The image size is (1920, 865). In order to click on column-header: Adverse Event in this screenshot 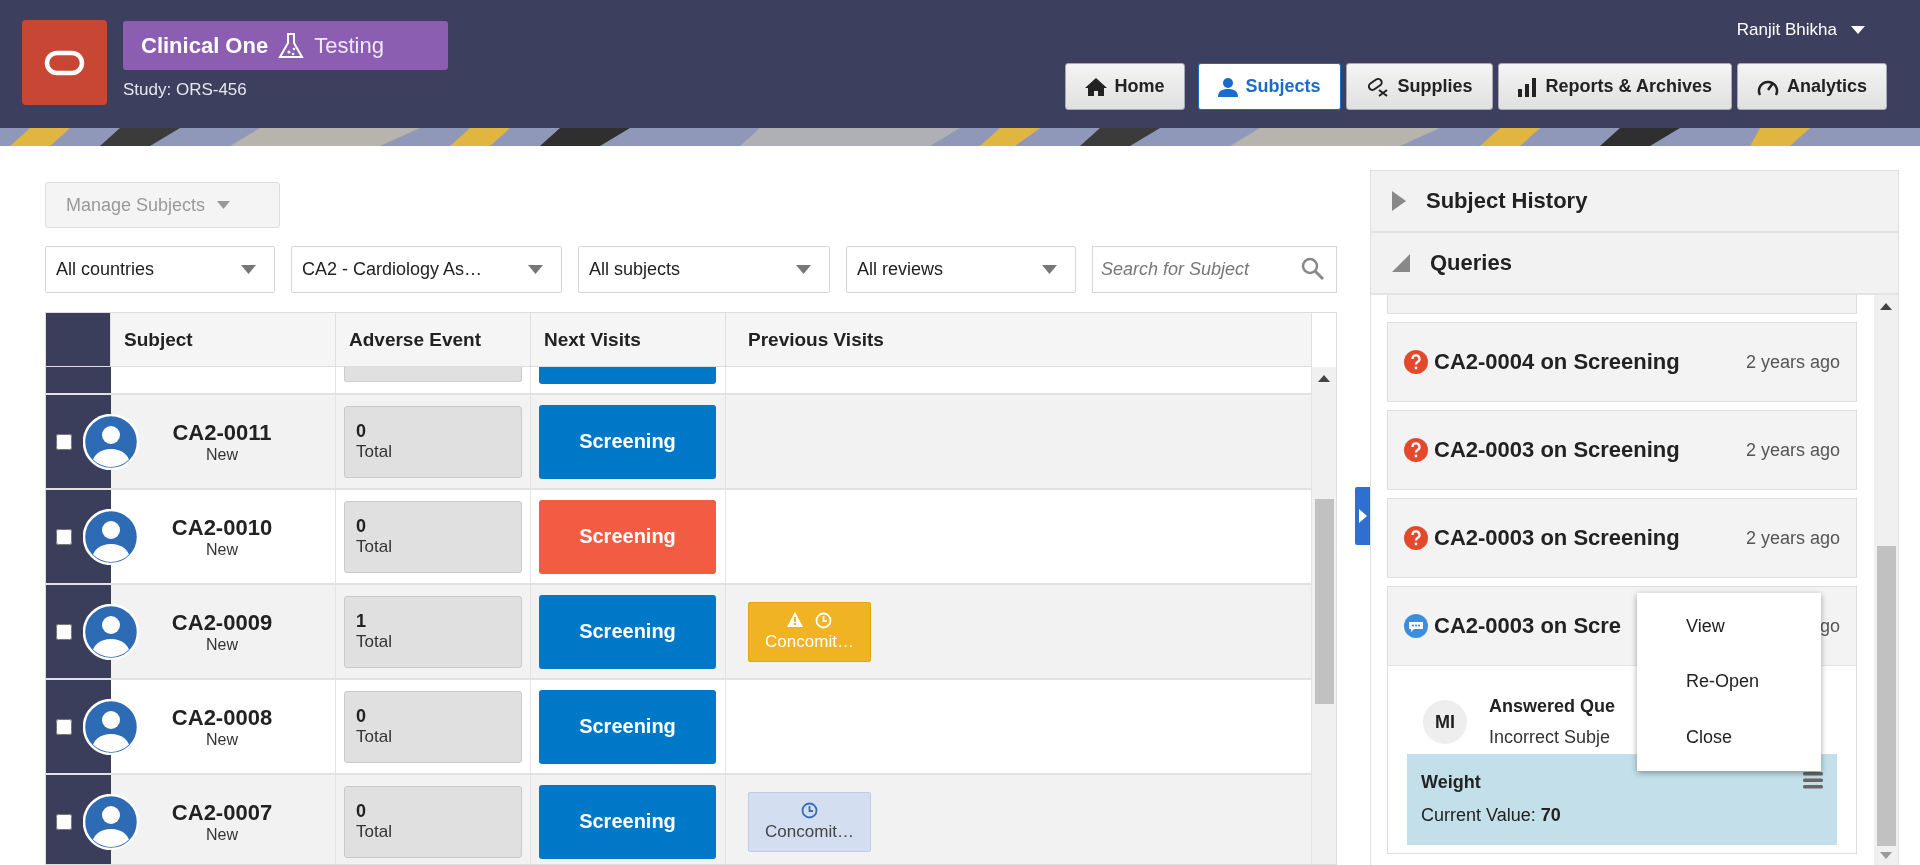, I will do `click(415, 339)`.